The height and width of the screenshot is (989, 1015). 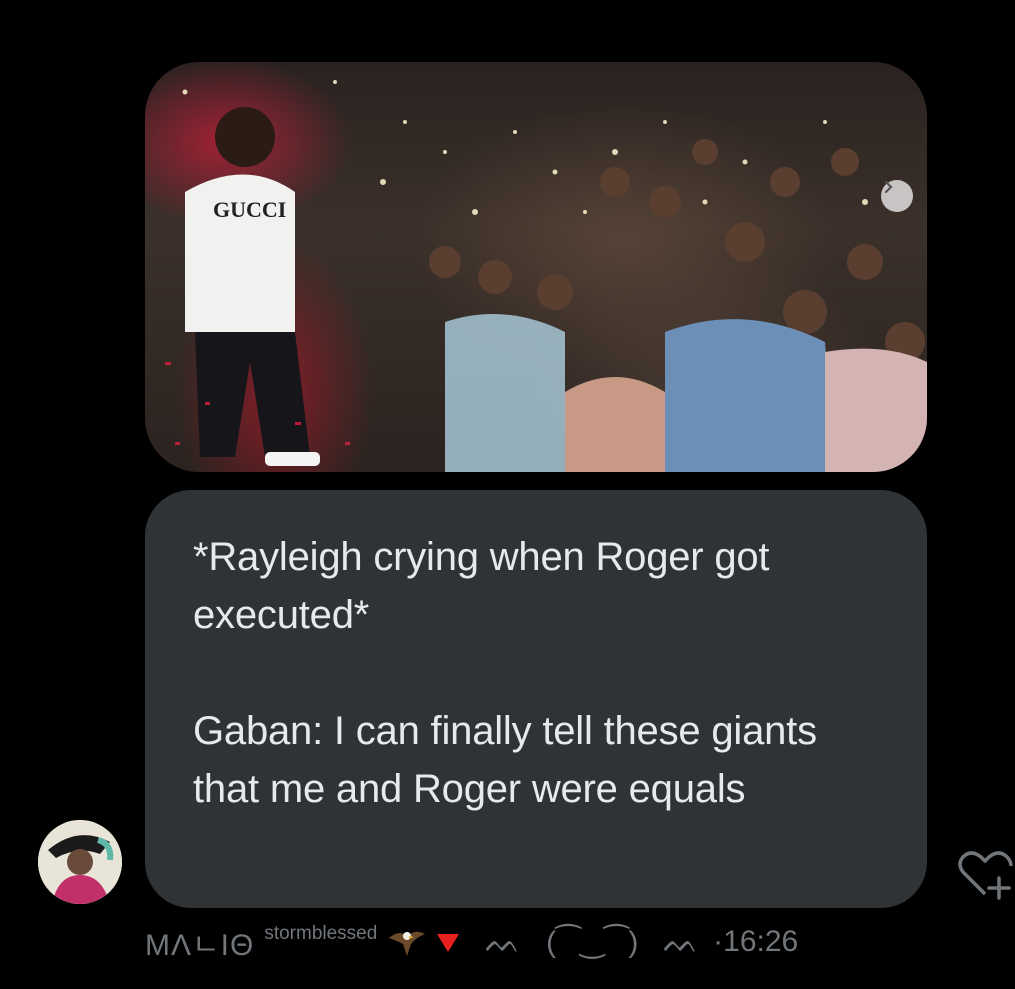 I want to click on add-reaction-button, so click(x=985, y=874).